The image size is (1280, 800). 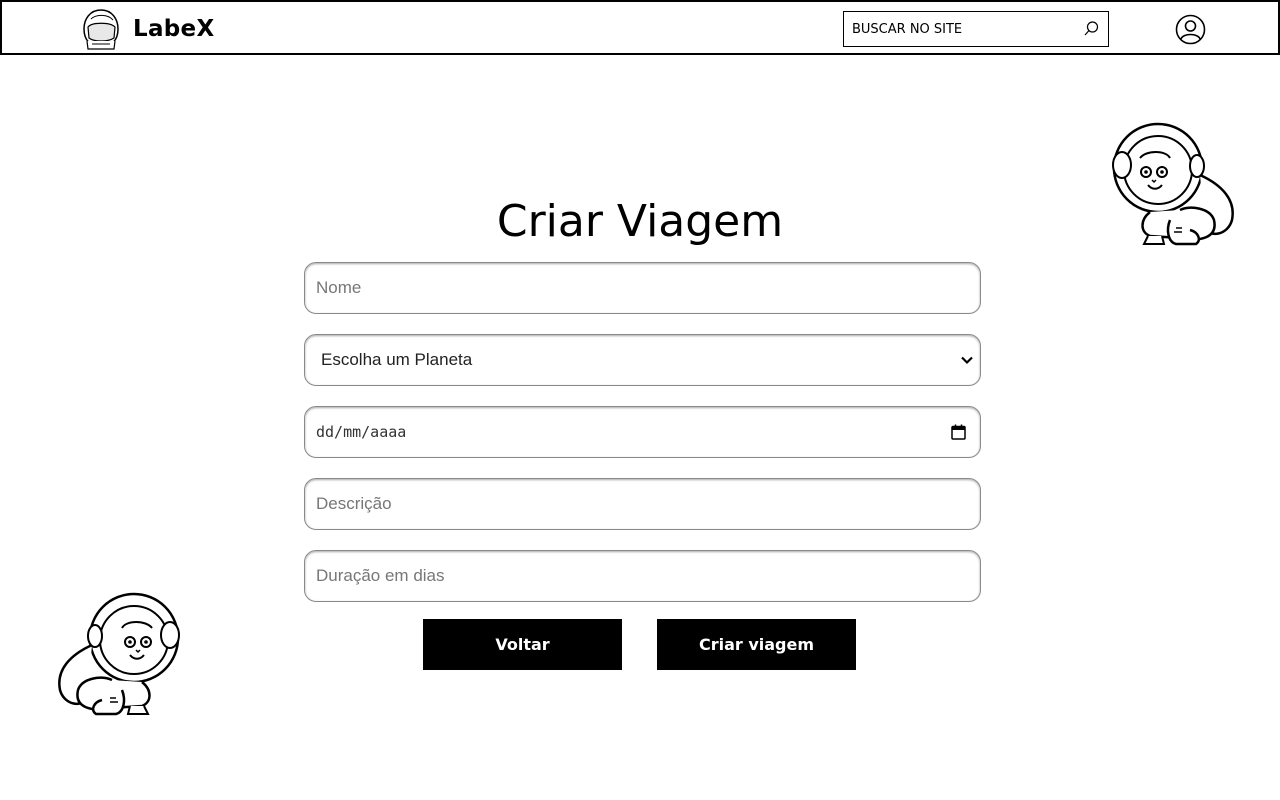 I want to click on nome-input, so click(x=616, y=288).